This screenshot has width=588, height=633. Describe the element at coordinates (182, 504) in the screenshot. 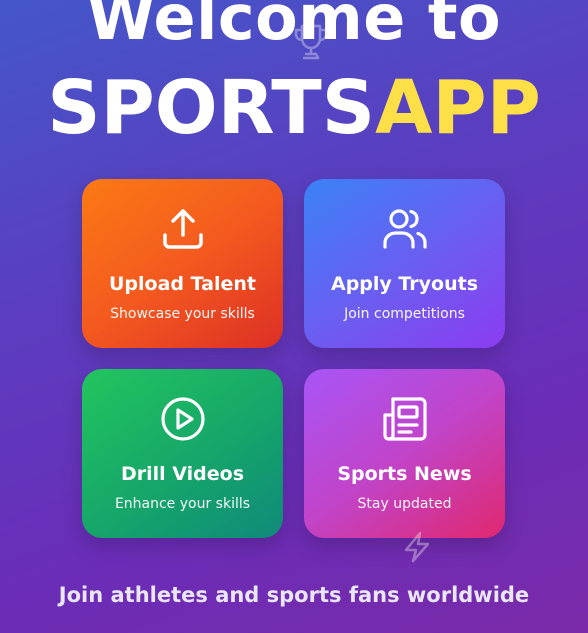

I see `card-subtitle: Enhance your skills` at that location.